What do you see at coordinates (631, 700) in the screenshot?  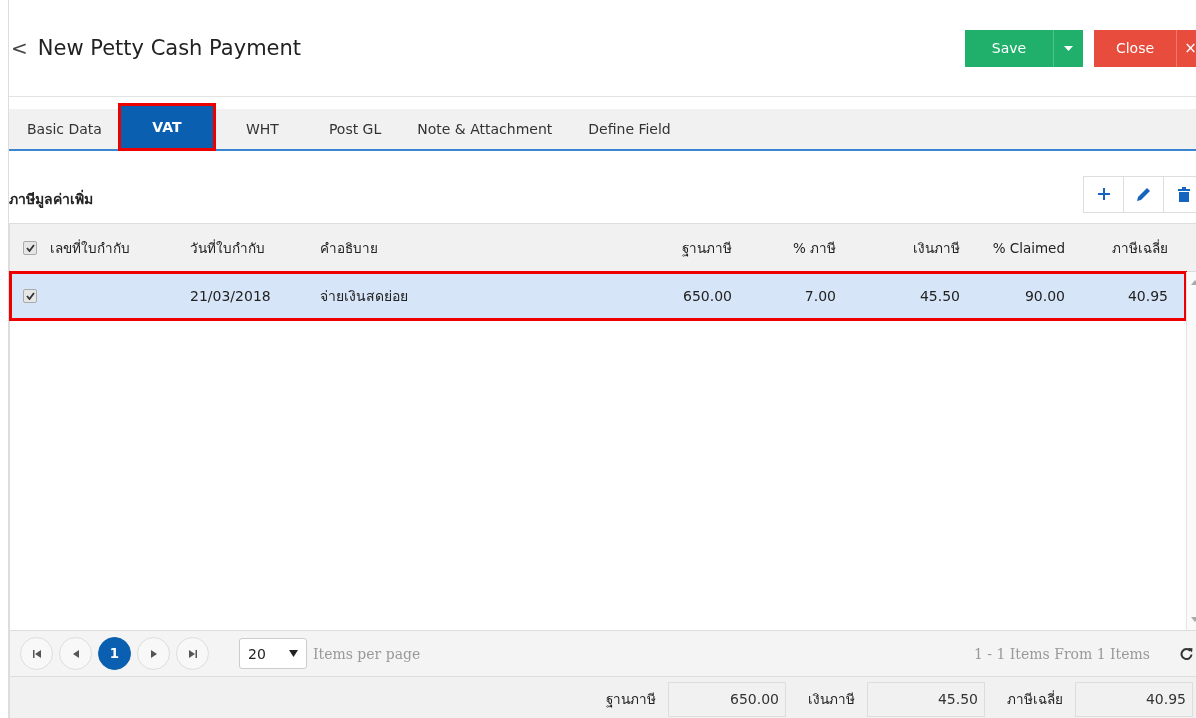 I see `total-label: ฐานภาษี` at bounding box center [631, 700].